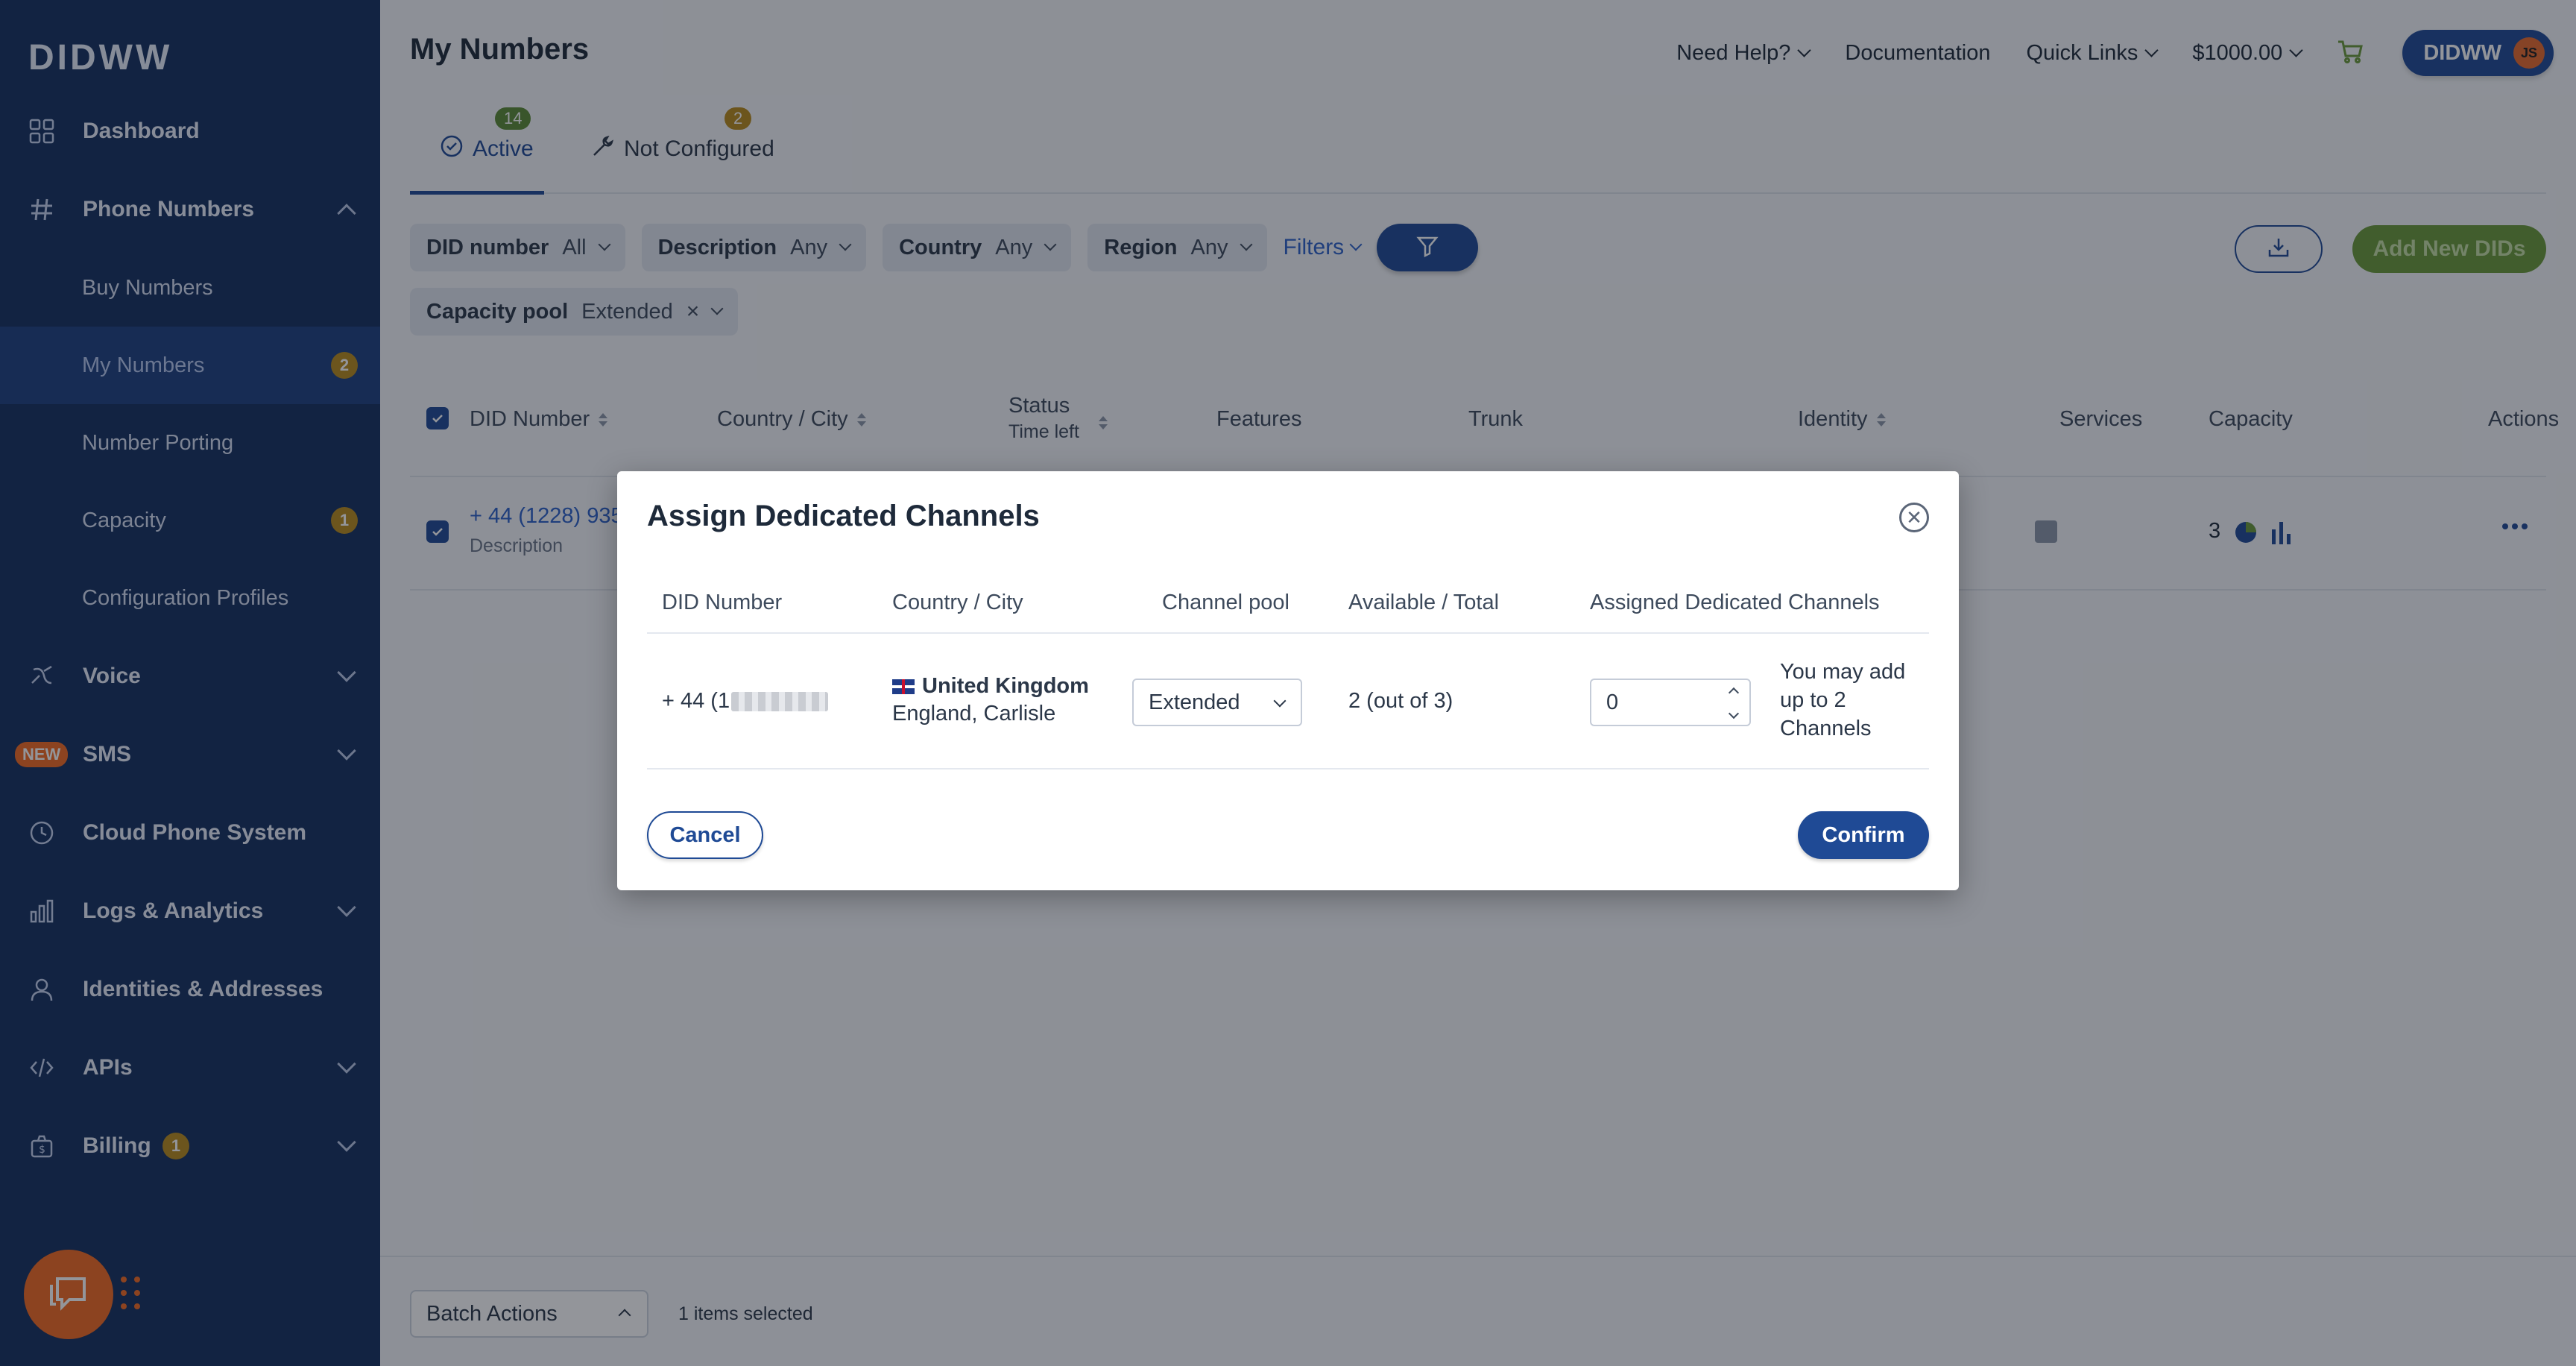  What do you see at coordinates (1734, 693) in the screenshot?
I see `increment-icon` at bounding box center [1734, 693].